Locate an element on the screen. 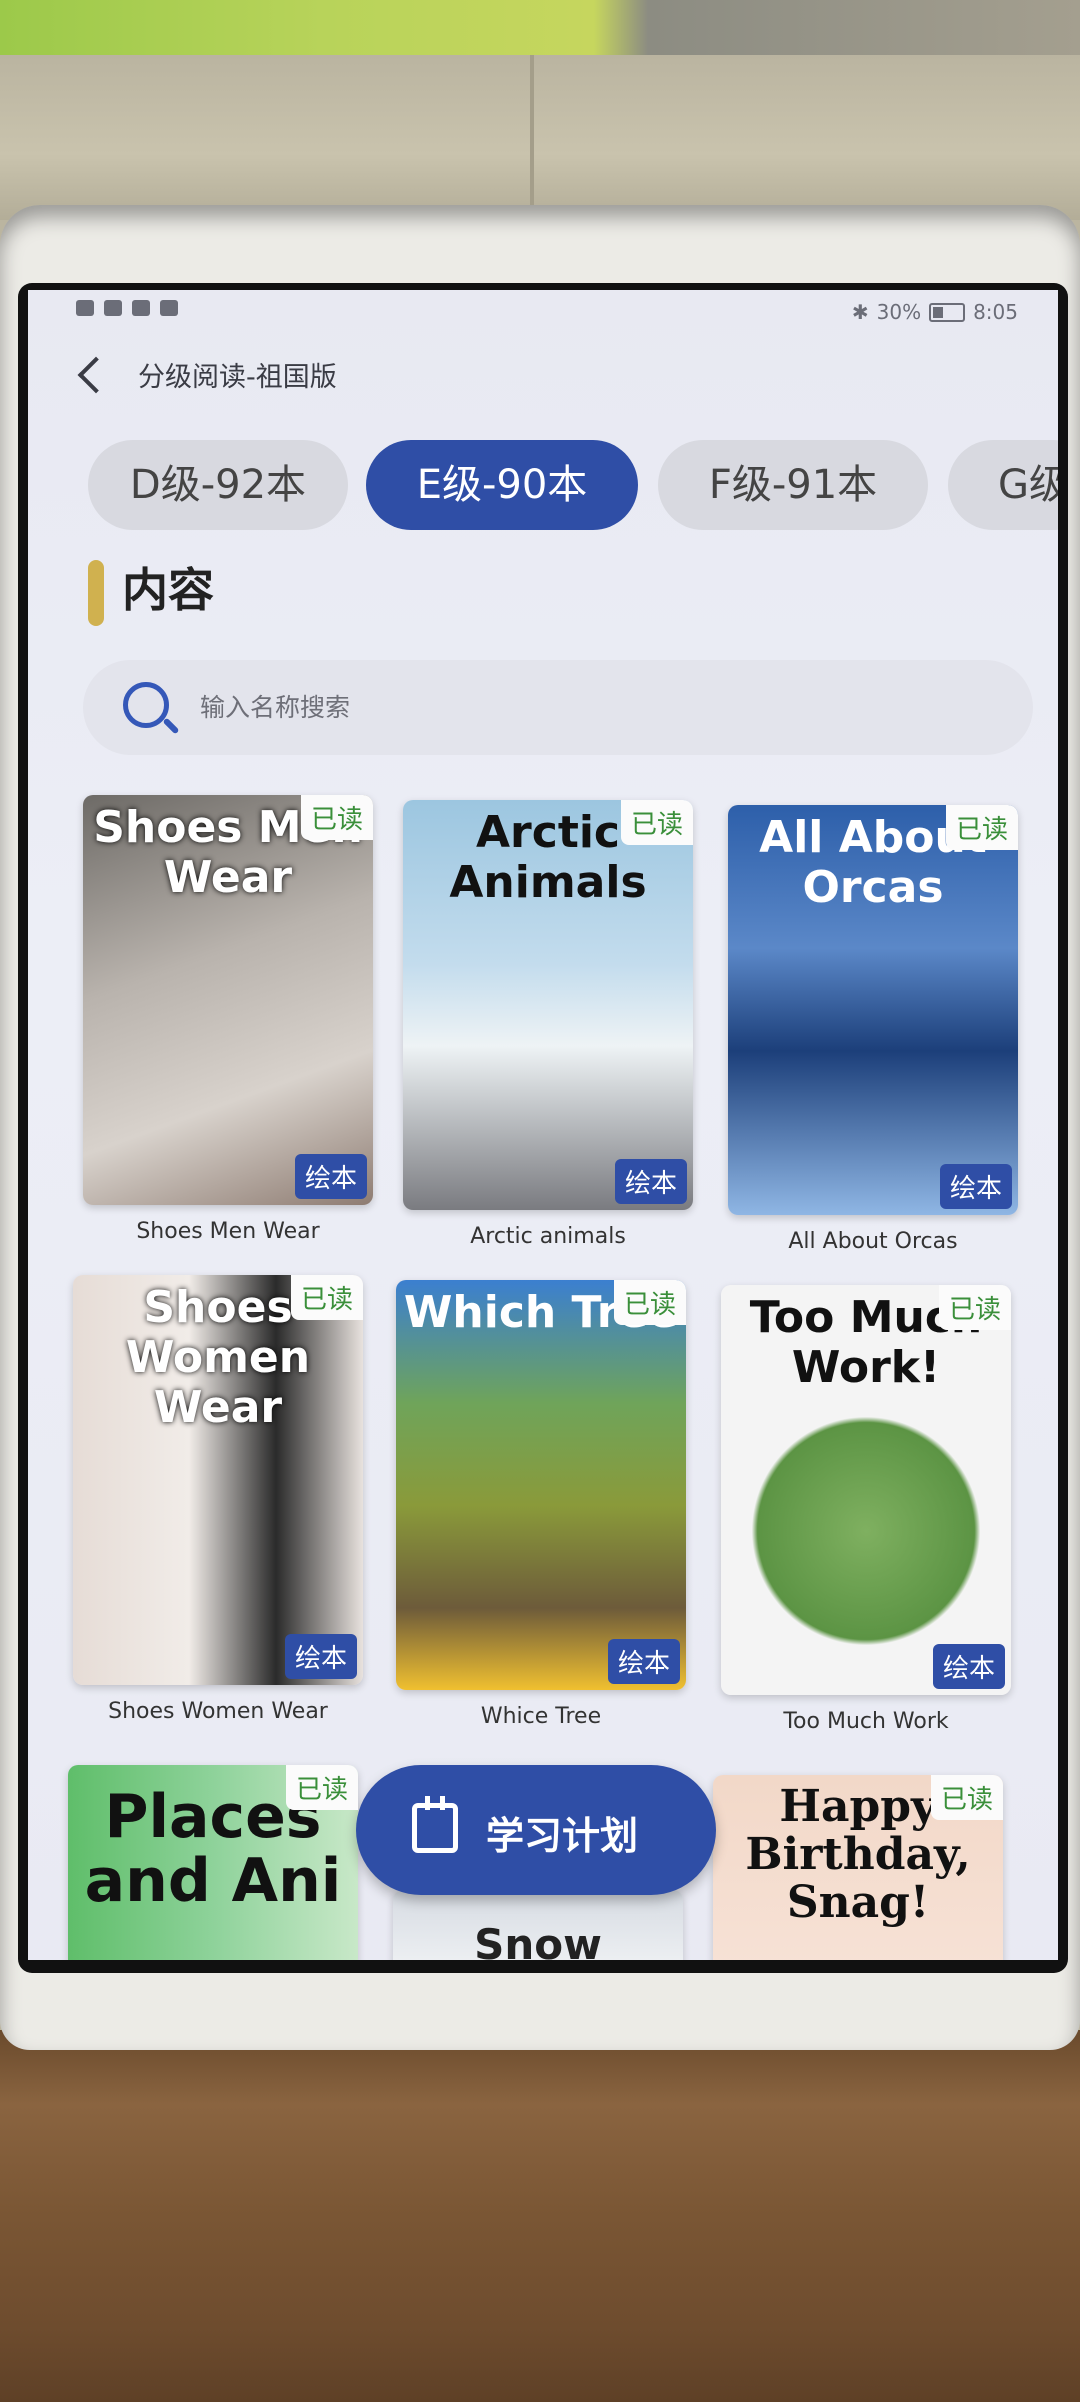  book-title: Whice Tree is located at coordinates (541, 1716).